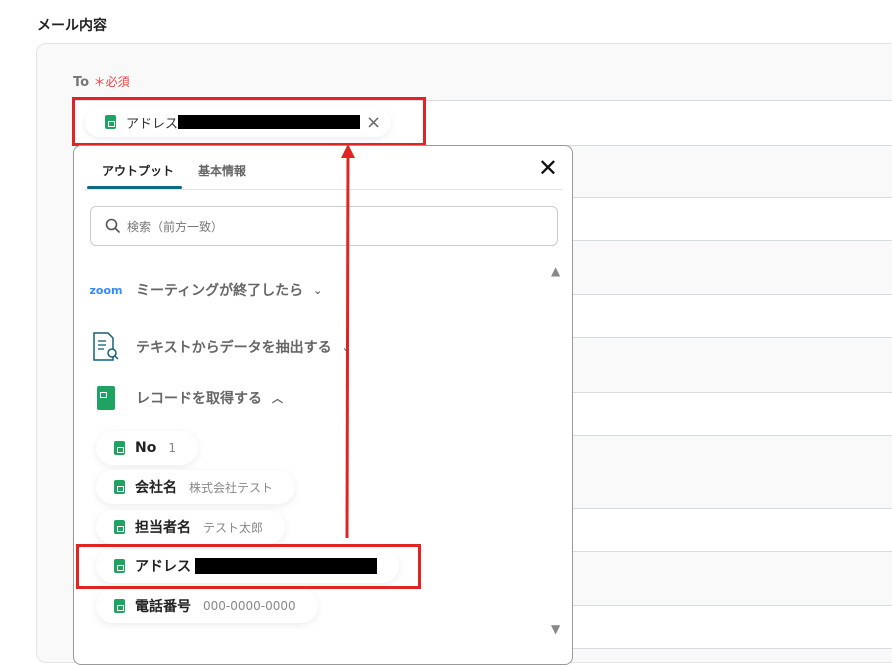 This screenshot has width=892, height=665. Describe the element at coordinates (207, 606) in the screenshot. I see `output-item-phone: 電話番号 000-0000-0000` at that location.